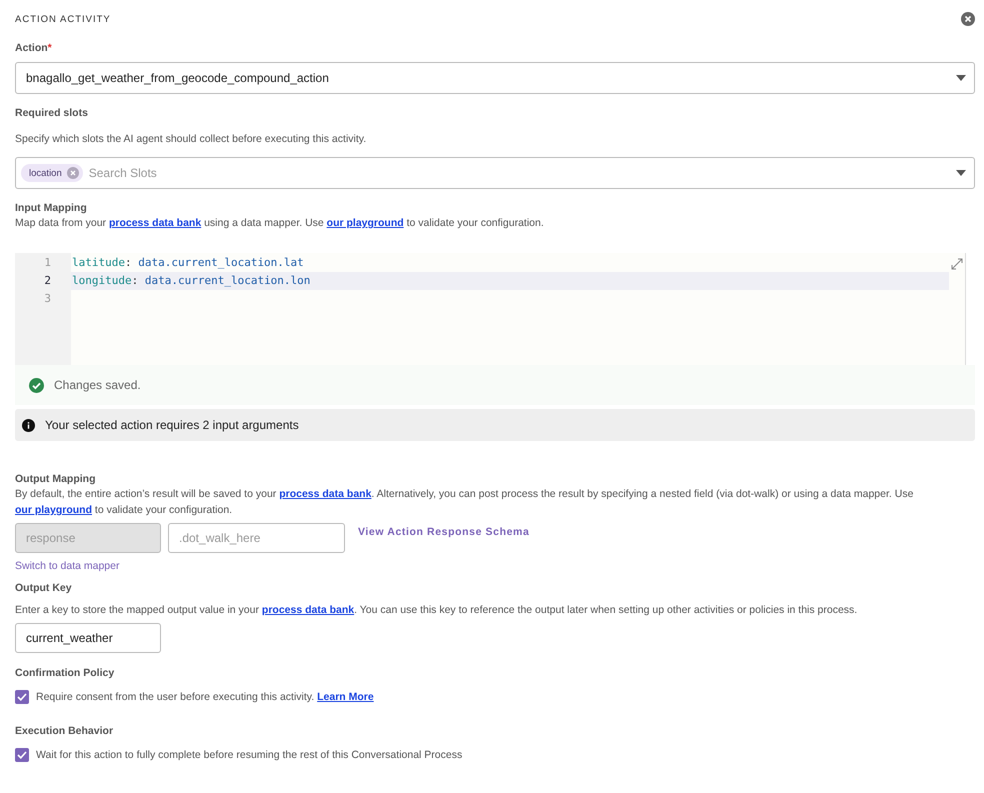 The image size is (984, 793). Describe the element at coordinates (968, 19) in the screenshot. I see `close-icon` at that location.